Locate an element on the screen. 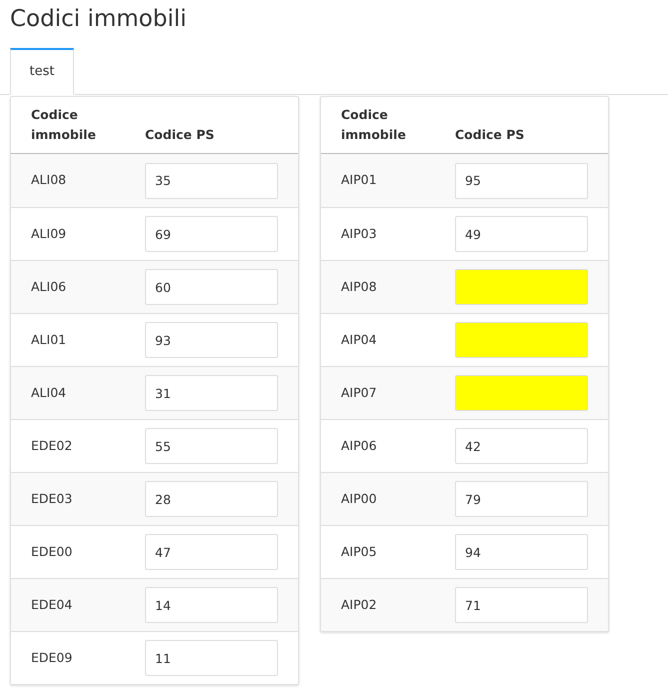  table-cell-text: ALI01 is located at coordinates (49, 339).